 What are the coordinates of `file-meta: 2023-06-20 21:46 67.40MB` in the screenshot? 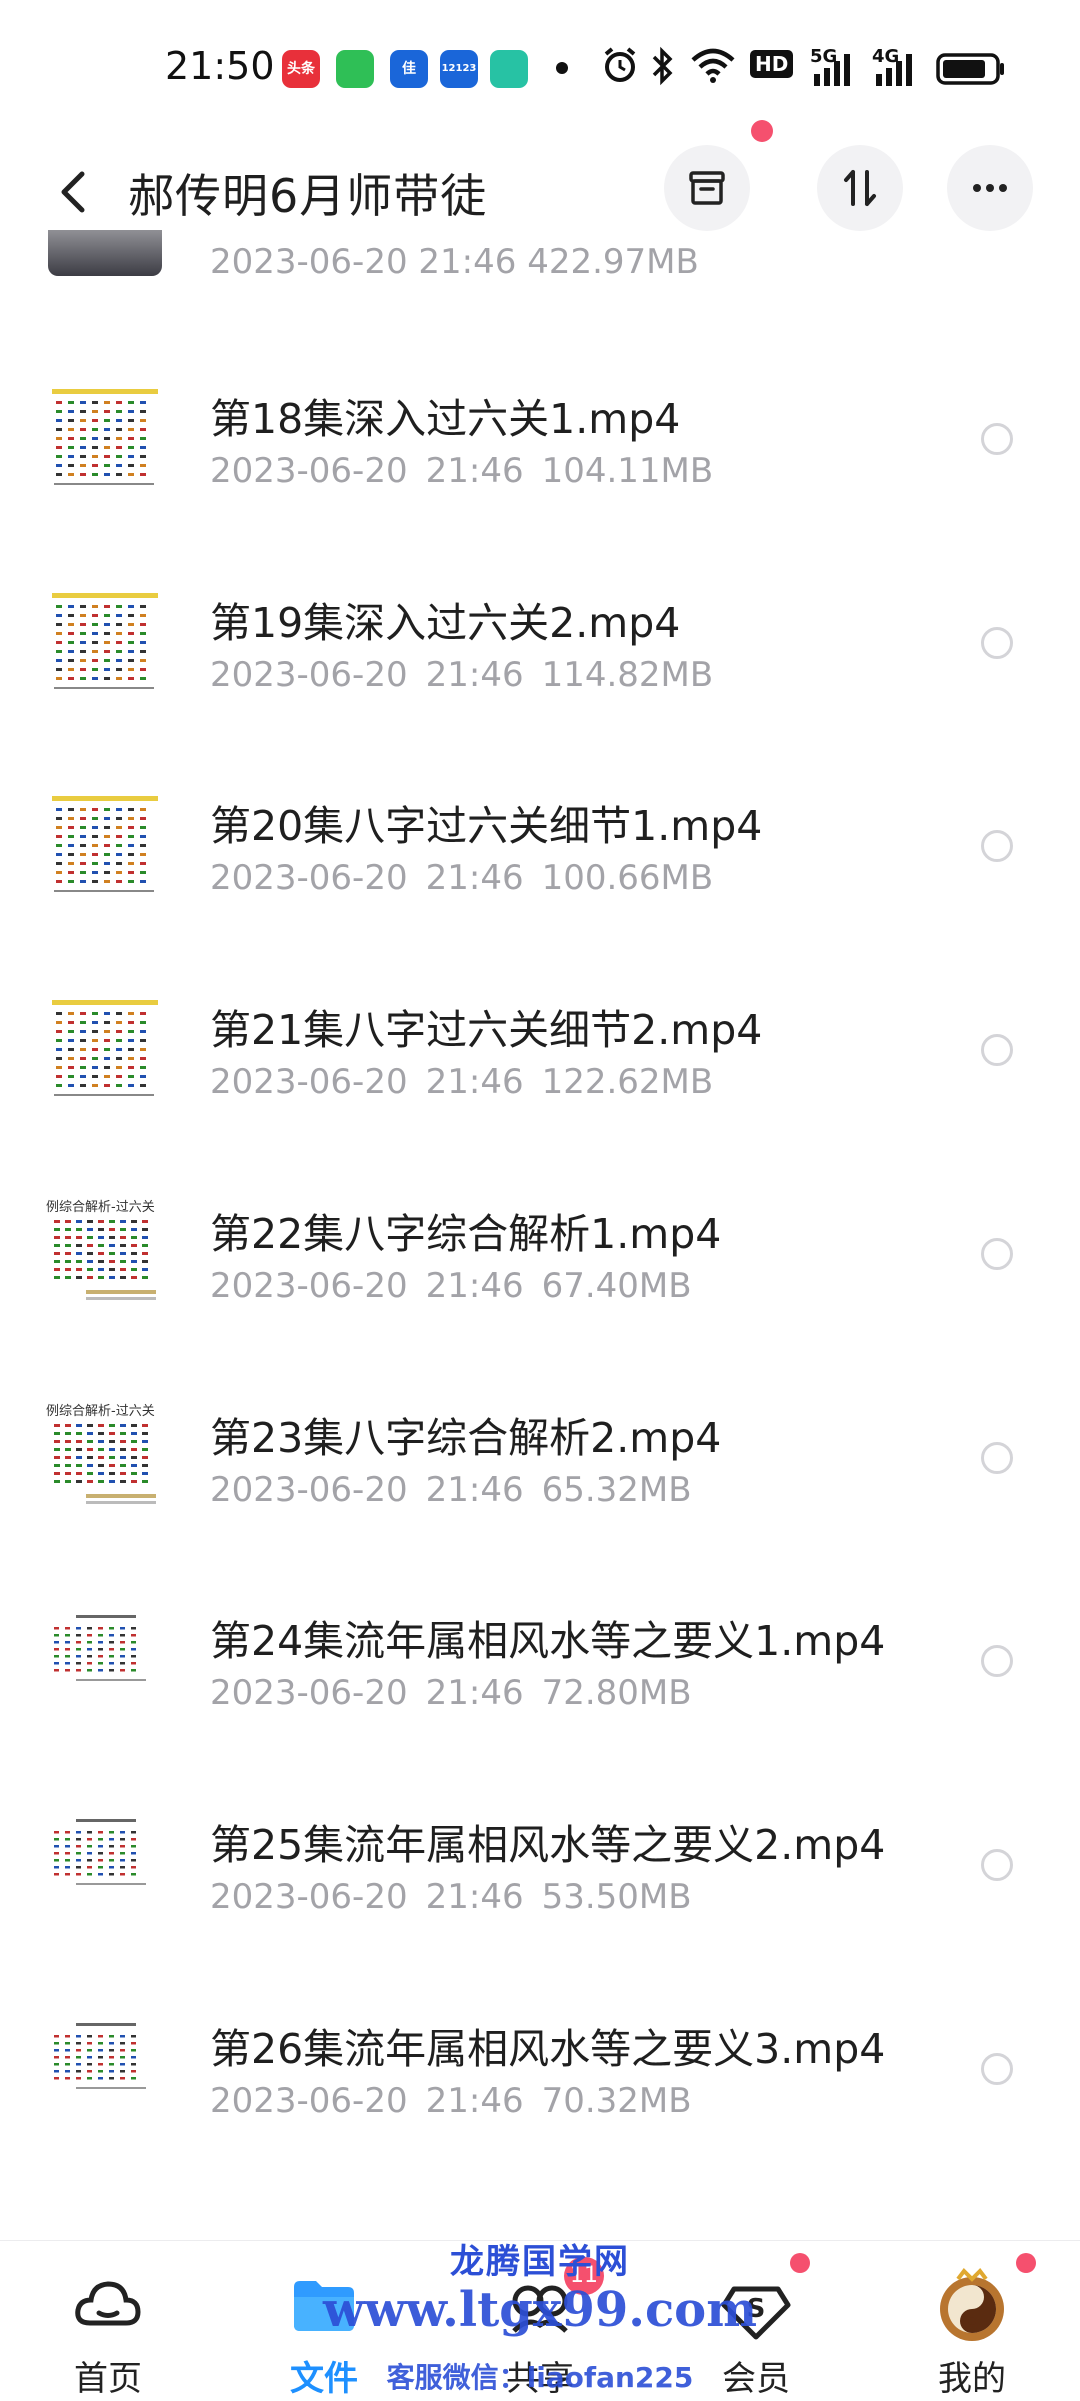 It's located at (451, 1286).